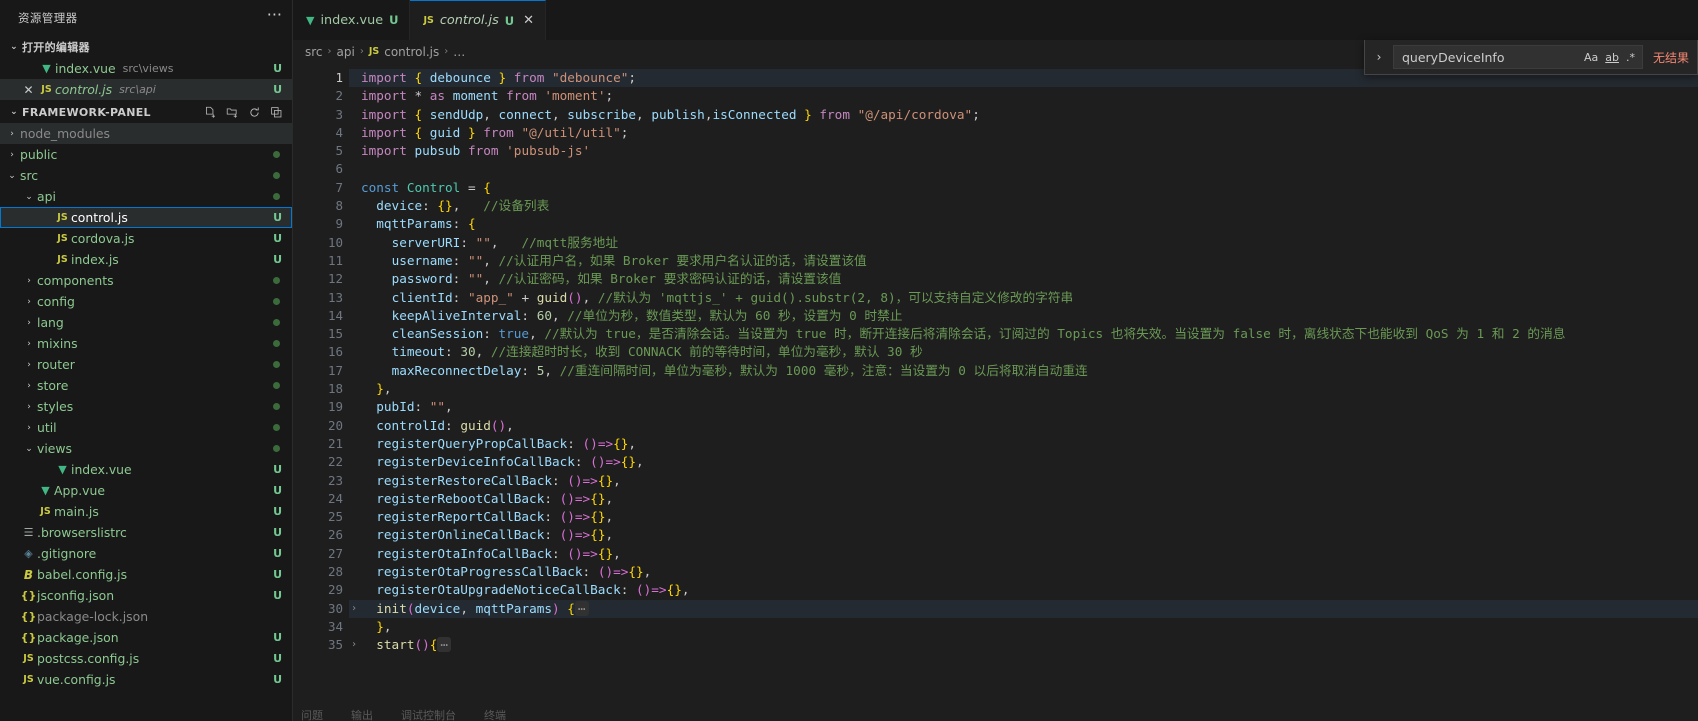 Image resolution: width=1698 pixels, height=721 pixels. Describe the element at coordinates (411, 52) in the screenshot. I see `breadcrumb-item-file: control.js` at that location.